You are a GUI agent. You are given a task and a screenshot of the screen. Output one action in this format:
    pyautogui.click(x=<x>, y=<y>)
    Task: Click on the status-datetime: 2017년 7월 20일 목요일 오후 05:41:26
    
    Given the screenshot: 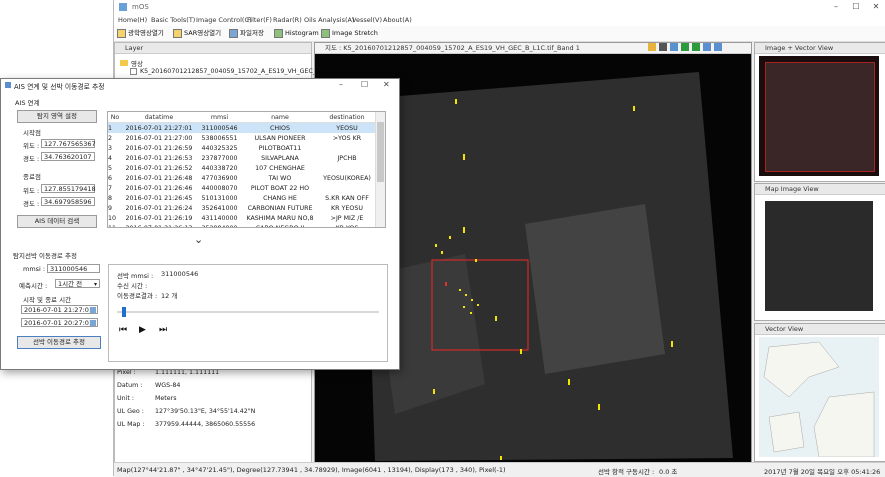 What is the action you would take?
    pyautogui.click(x=822, y=472)
    